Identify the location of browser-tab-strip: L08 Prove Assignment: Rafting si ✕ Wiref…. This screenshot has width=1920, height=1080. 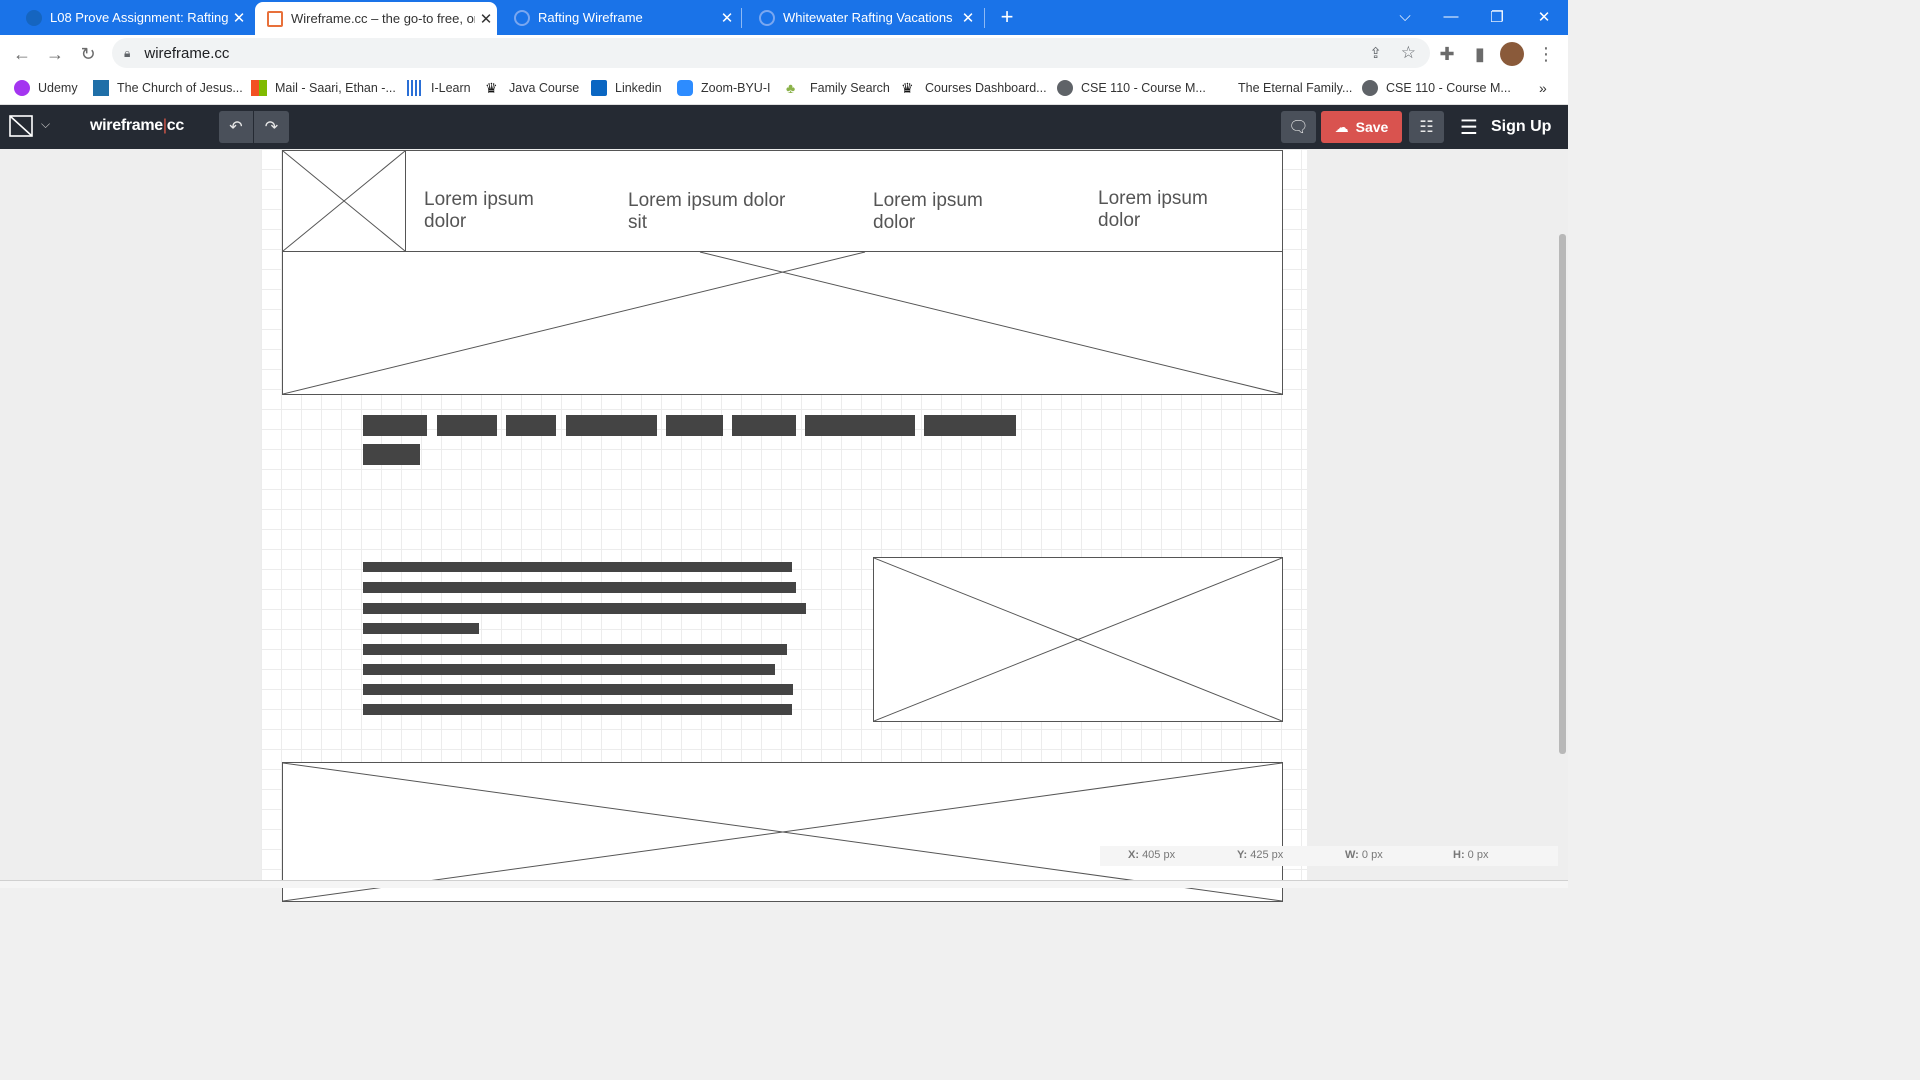
(784, 17).